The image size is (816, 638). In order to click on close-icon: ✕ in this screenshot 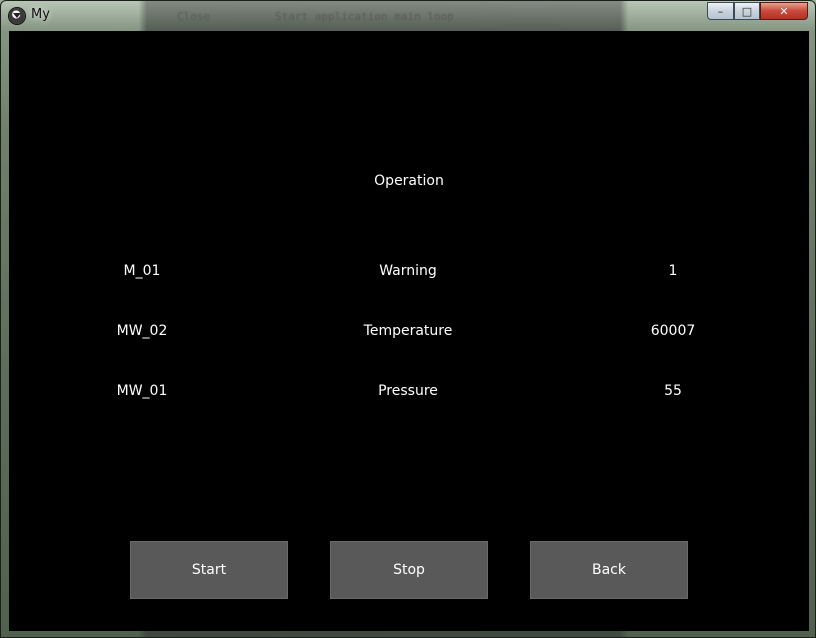, I will do `click(784, 11)`.